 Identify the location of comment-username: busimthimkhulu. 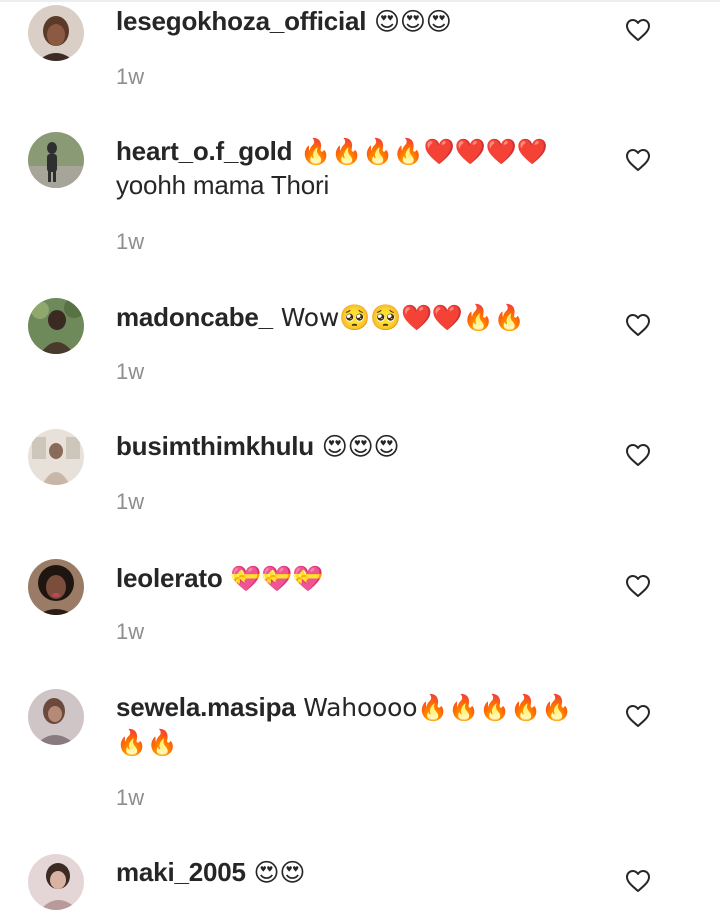
(215, 446).